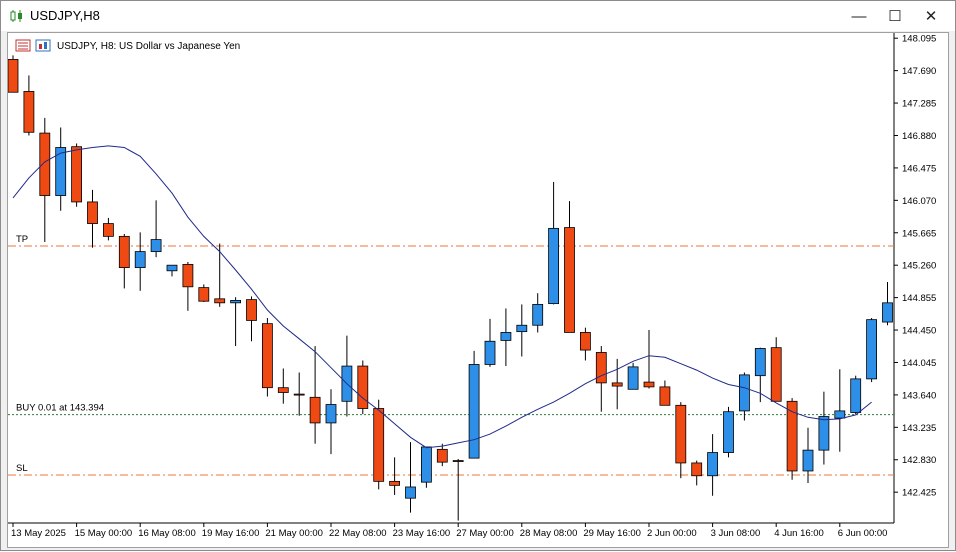 The height and width of the screenshot is (552, 956). Describe the element at coordinates (919, 266) in the screenshot. I see `price-tick-label: 145.260` at that location.